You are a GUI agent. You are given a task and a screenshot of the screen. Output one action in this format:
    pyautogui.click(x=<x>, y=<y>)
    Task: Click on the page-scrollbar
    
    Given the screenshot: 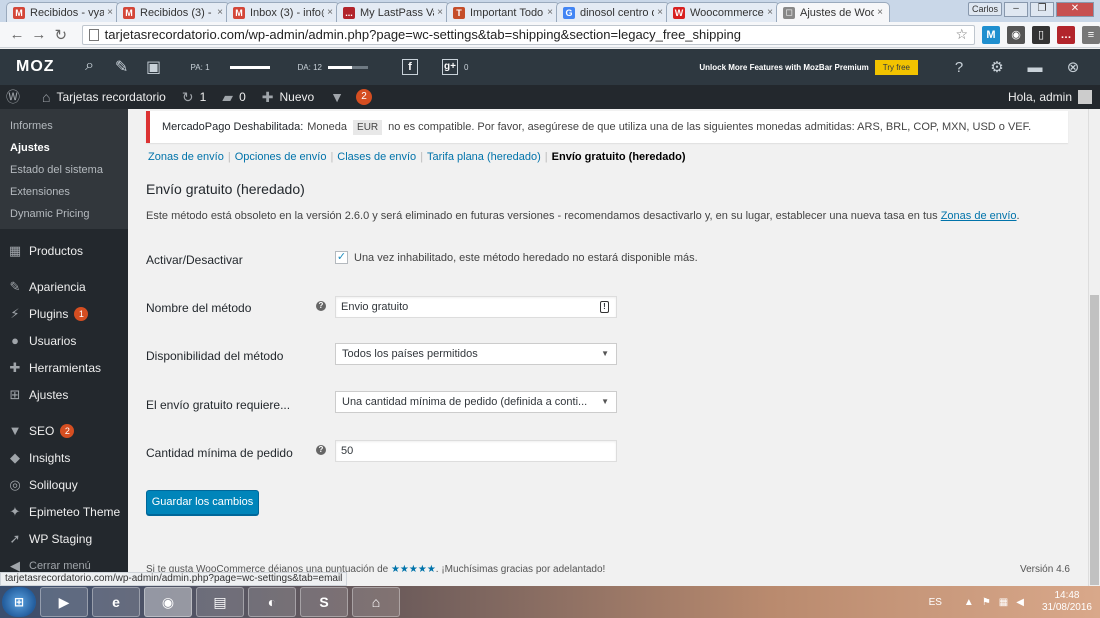 What is the action you would take?
    pyautogui.click(x=1094, y=347)
    